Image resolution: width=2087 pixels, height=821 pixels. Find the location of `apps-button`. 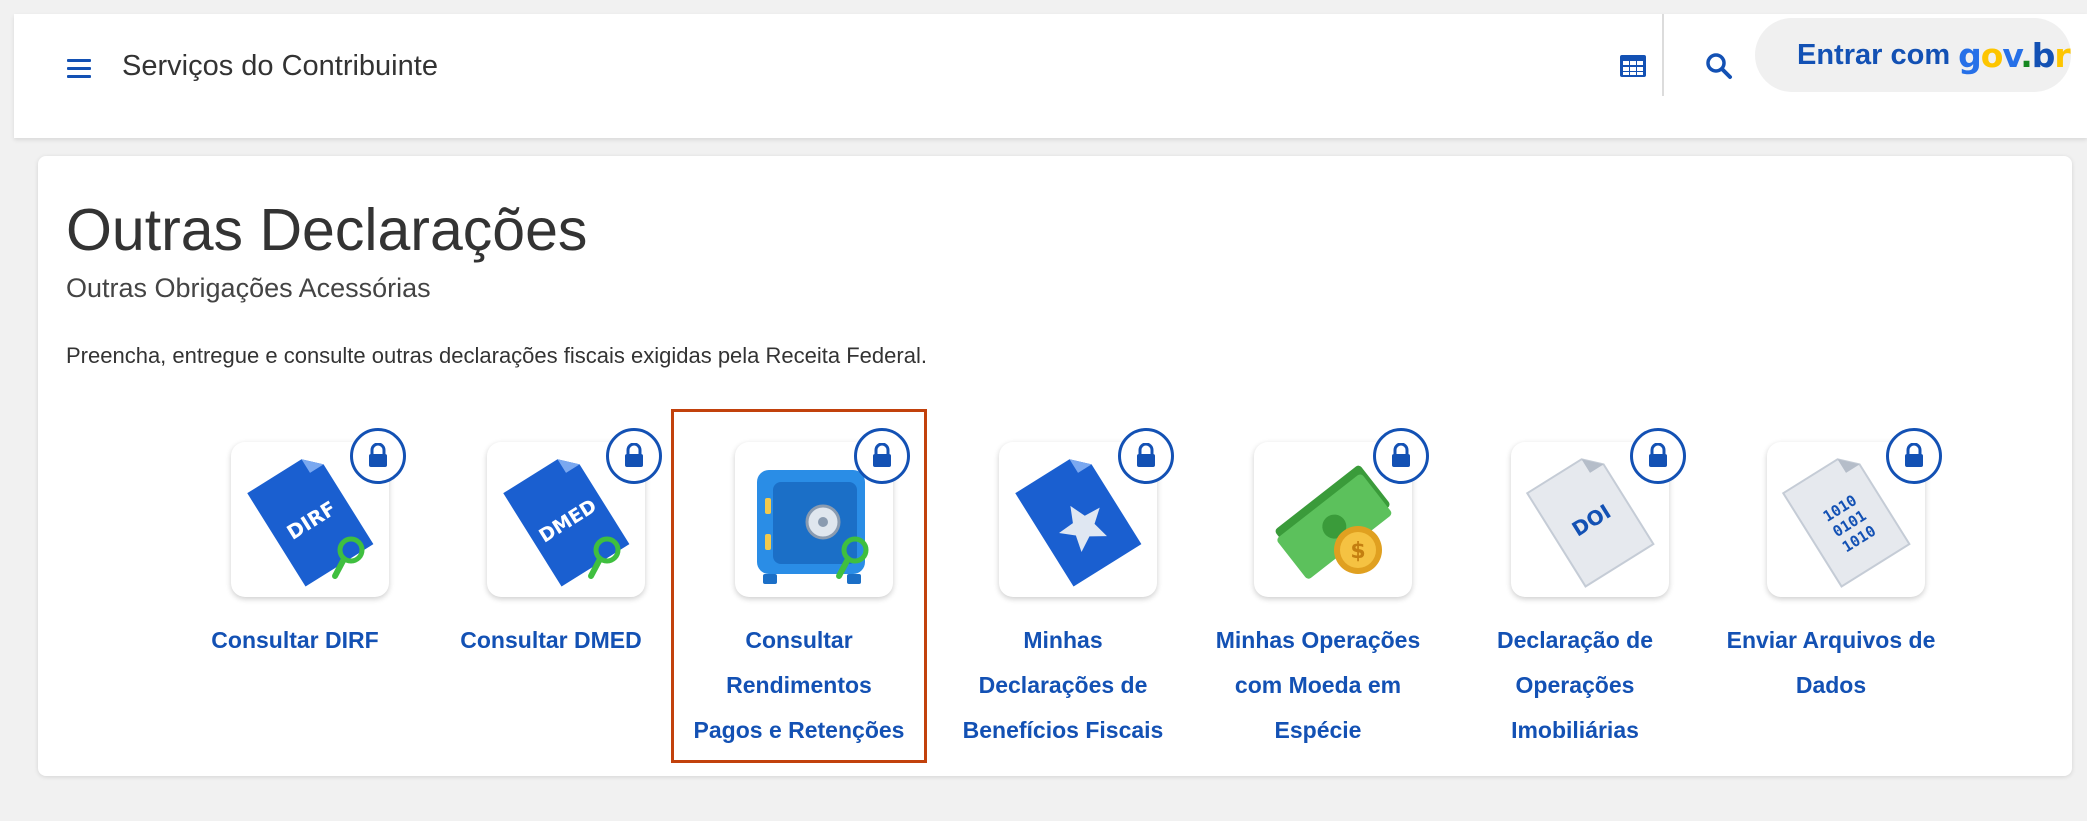

apps-button is located at coordinates (1633, 66).